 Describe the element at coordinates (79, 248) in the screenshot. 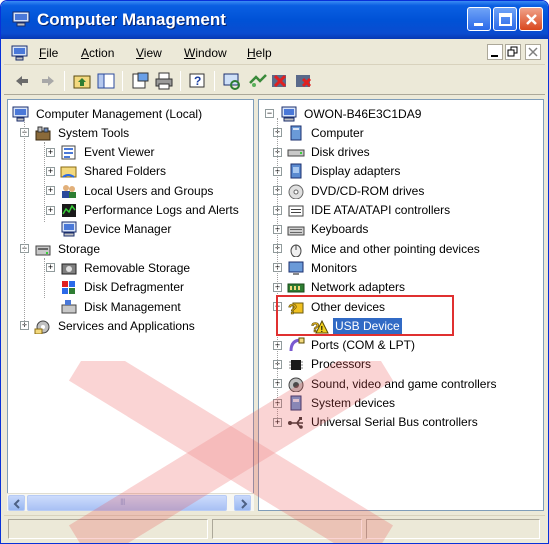

I see `tree-label: Storage` at that location.